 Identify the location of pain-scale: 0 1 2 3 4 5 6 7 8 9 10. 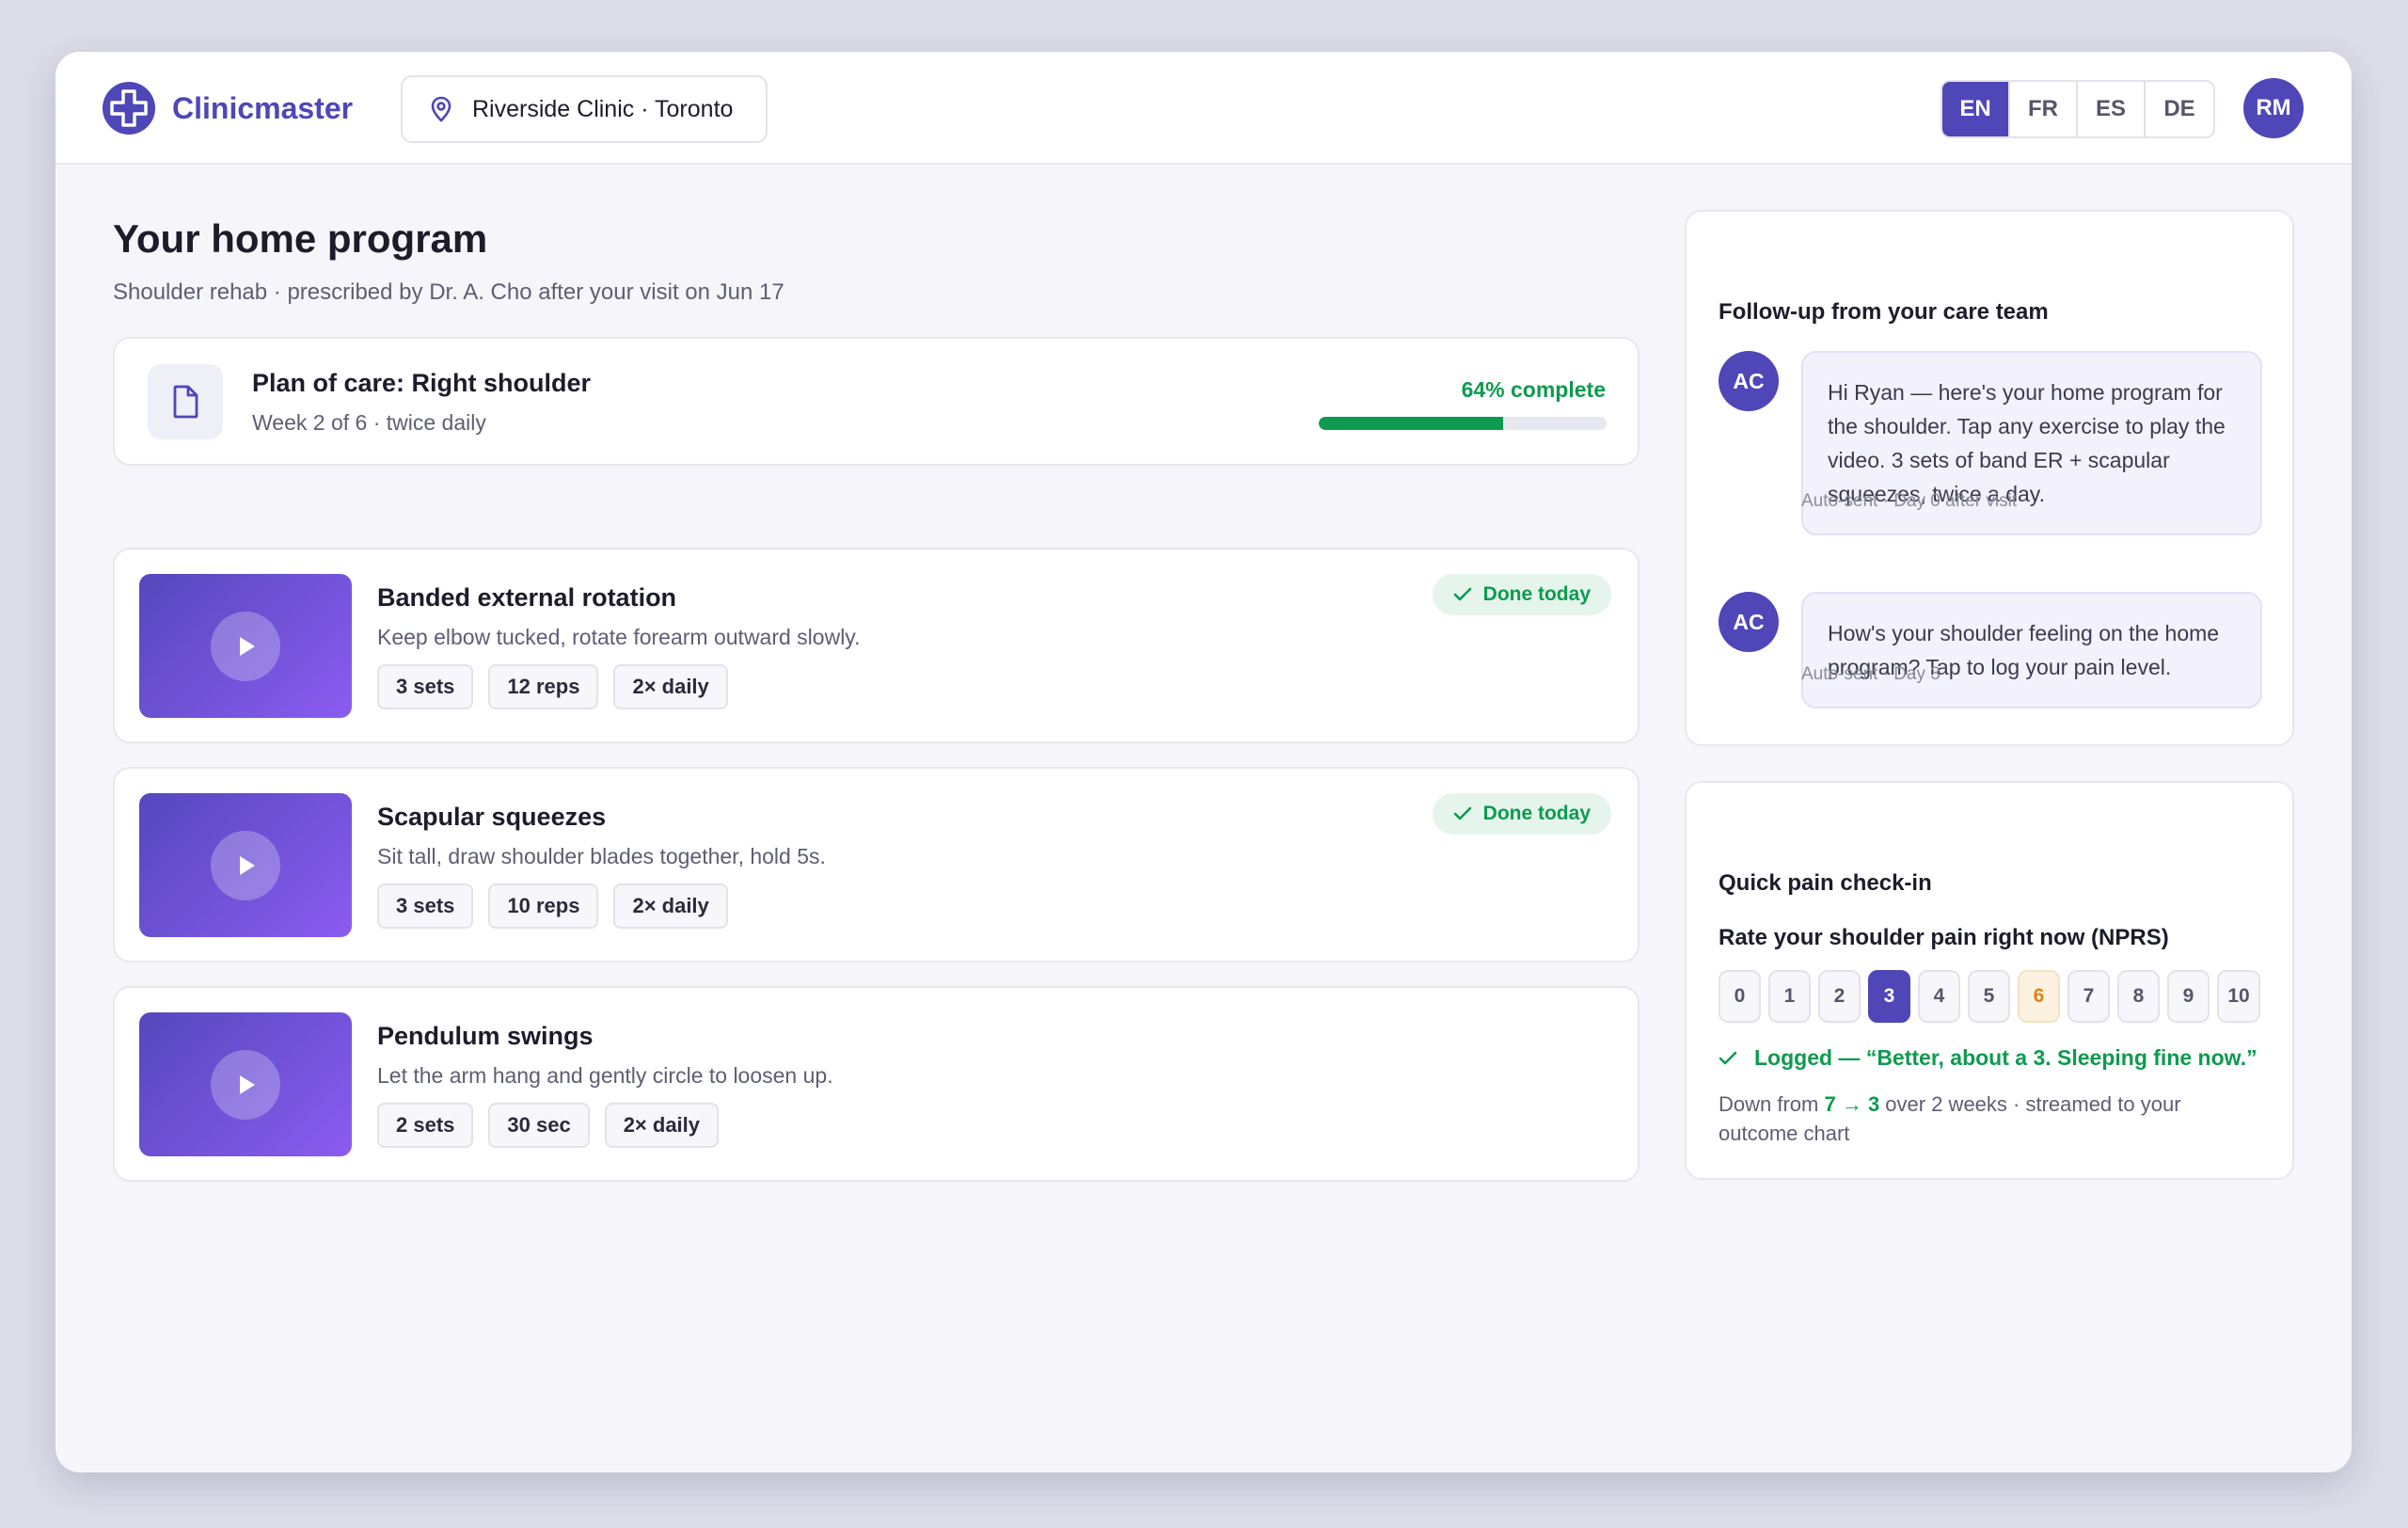
(1990, 996).